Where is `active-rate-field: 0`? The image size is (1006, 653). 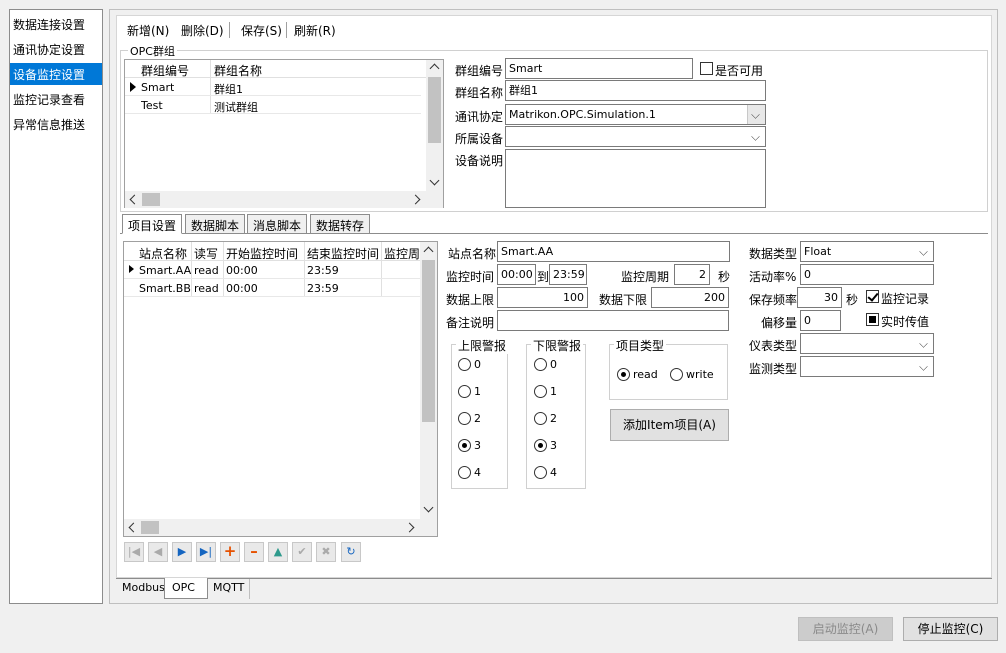
active-rate-field: 0 is located at coordinates (867, 274).